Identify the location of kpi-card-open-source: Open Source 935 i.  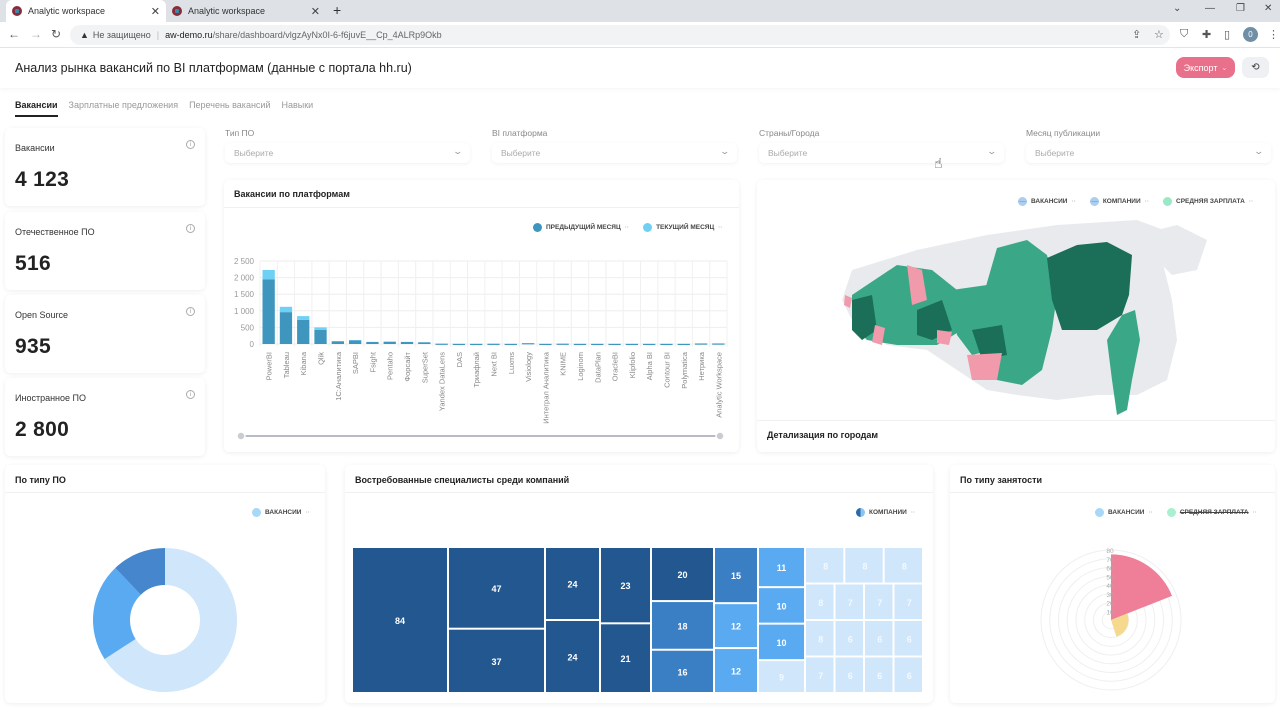
(105, 334).